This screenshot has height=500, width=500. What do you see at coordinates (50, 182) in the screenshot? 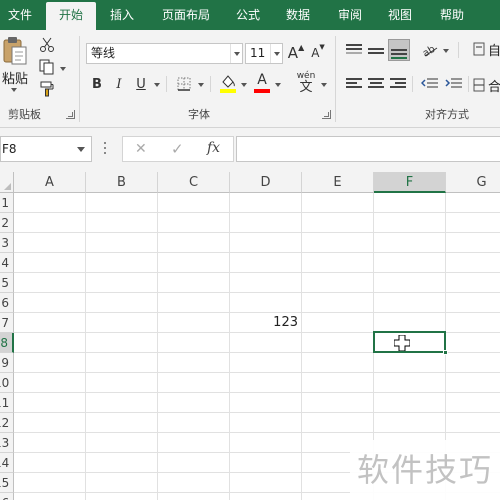
I see `column-header-a: A` at bounding box center [50, 182].